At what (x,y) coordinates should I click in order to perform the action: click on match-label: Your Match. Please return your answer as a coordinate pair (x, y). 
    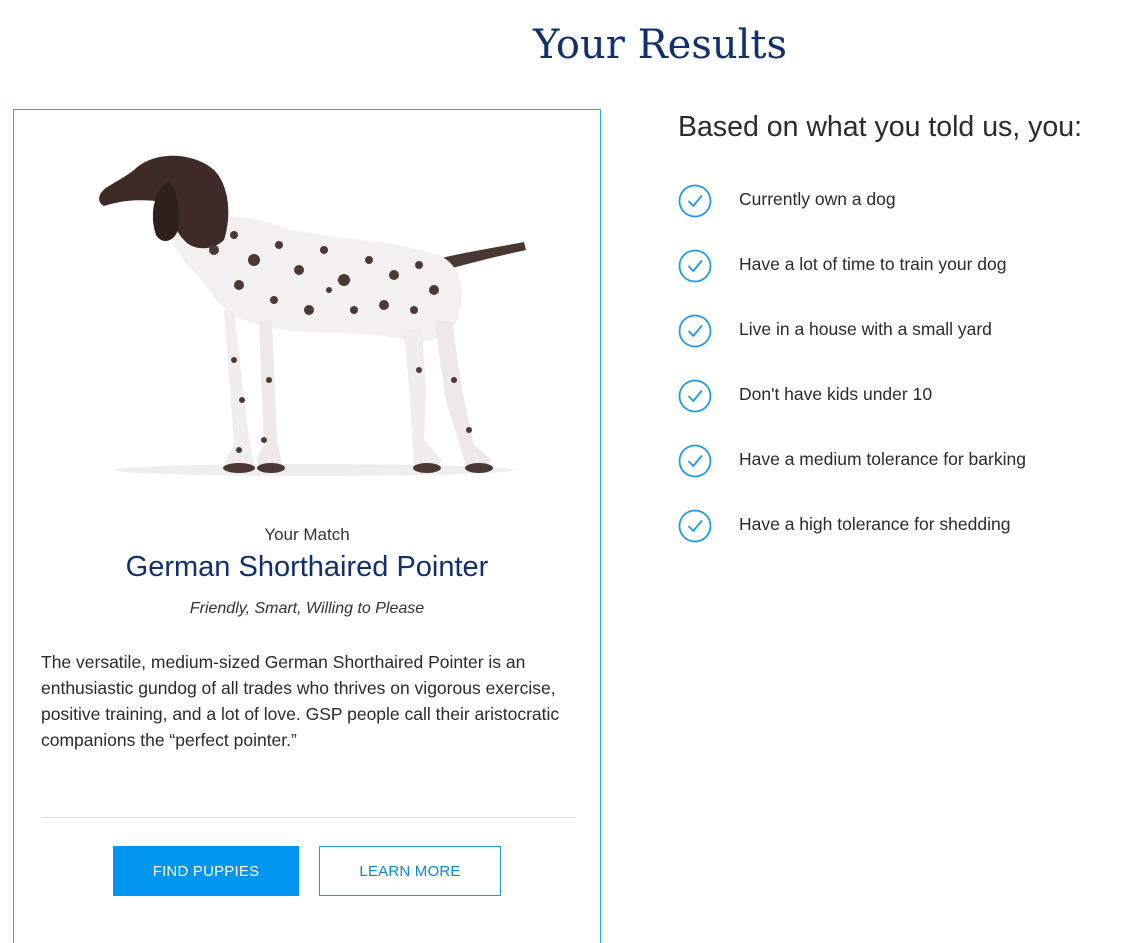
    Looking at the image, I should click on (307, 534).